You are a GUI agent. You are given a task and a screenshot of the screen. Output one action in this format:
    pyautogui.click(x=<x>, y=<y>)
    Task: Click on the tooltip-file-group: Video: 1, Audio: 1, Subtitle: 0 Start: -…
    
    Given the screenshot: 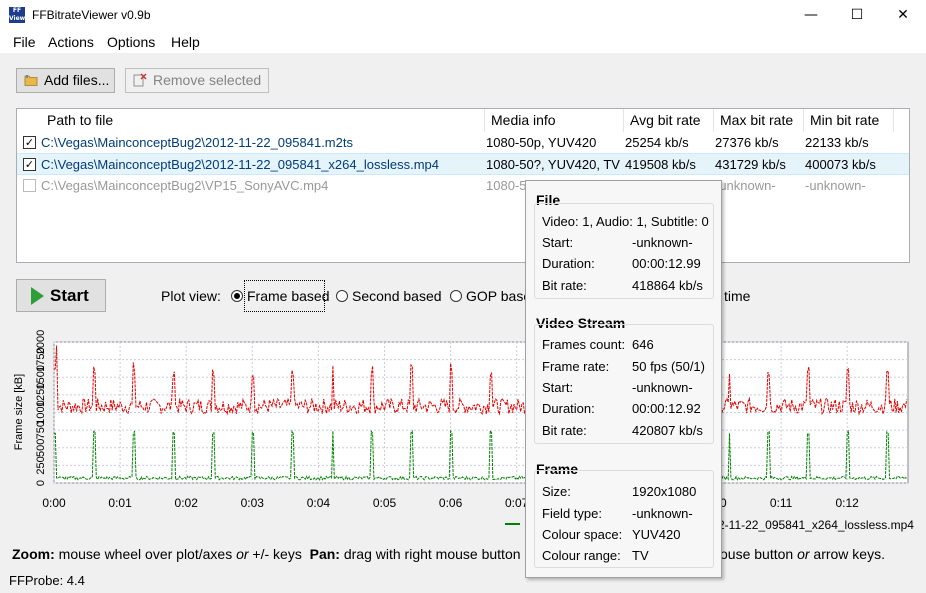 What is the action you would take?
    pyautogui.click(x=624, y=251)
    